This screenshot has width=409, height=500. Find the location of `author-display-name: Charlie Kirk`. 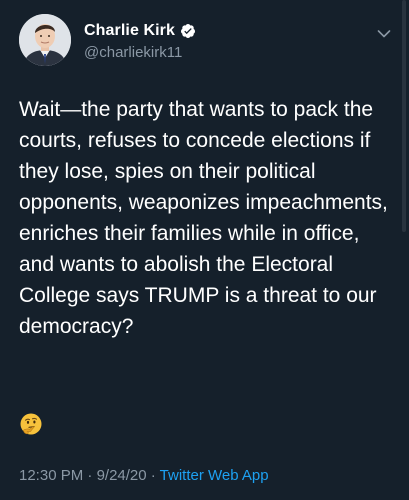

author-display-name: Charlie Kirk is located at coordinates (129, 31).